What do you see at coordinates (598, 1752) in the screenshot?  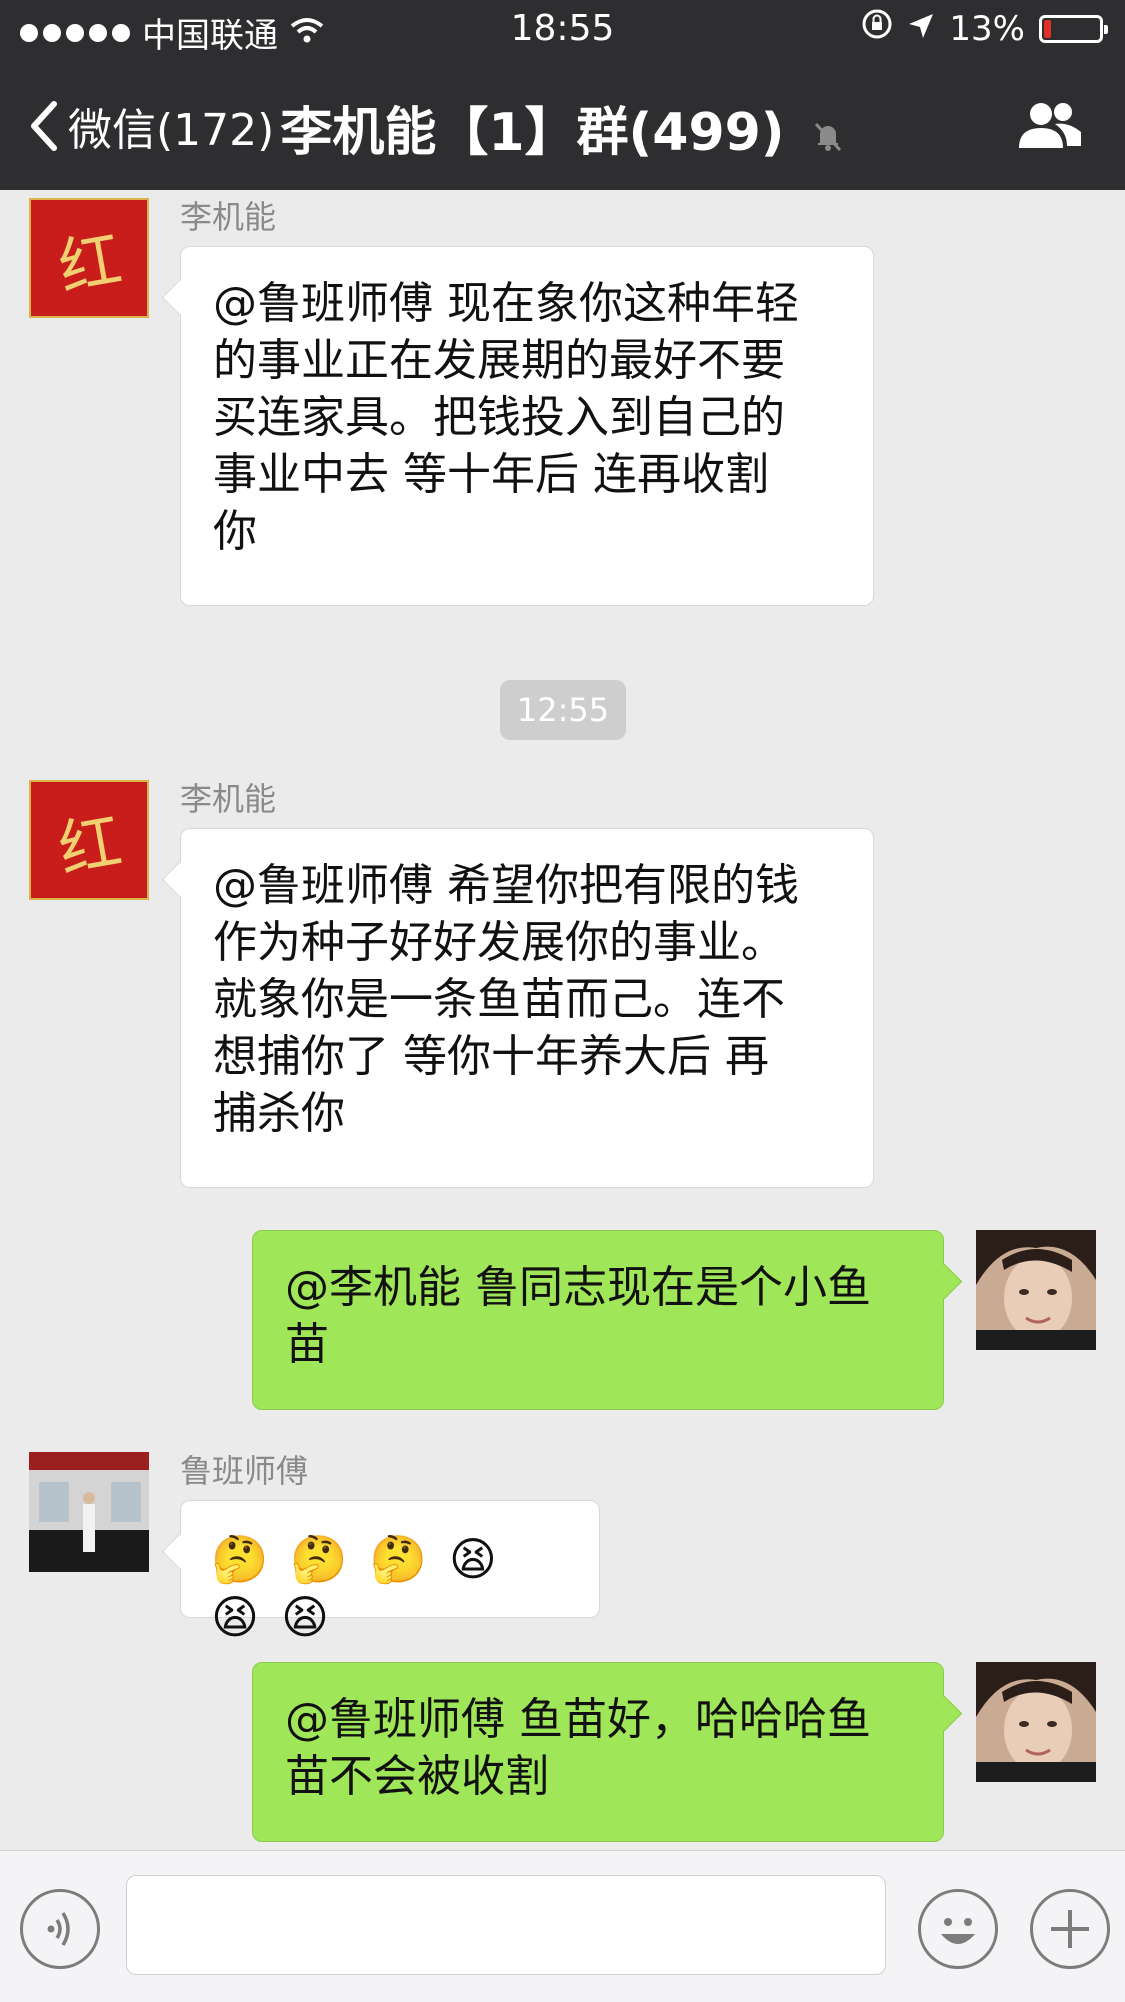 I see `message-bubble-self: @鲁班师傅 鱼苗好，哈哈哈鱼 苗不会被收割` at bounding box center [598, 1752].